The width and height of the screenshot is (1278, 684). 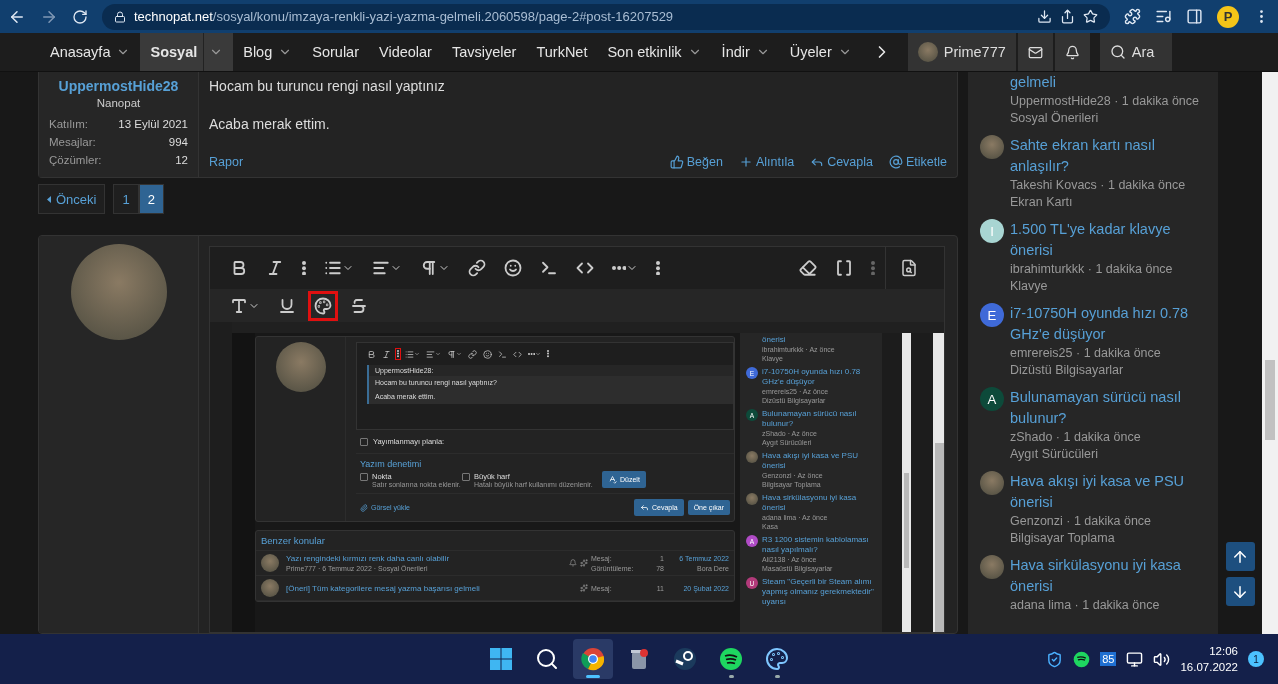 What do you see at coordinates (1055, 659) in the screenshot?
I see `shield-icon` at bounding box center [1055, 659].